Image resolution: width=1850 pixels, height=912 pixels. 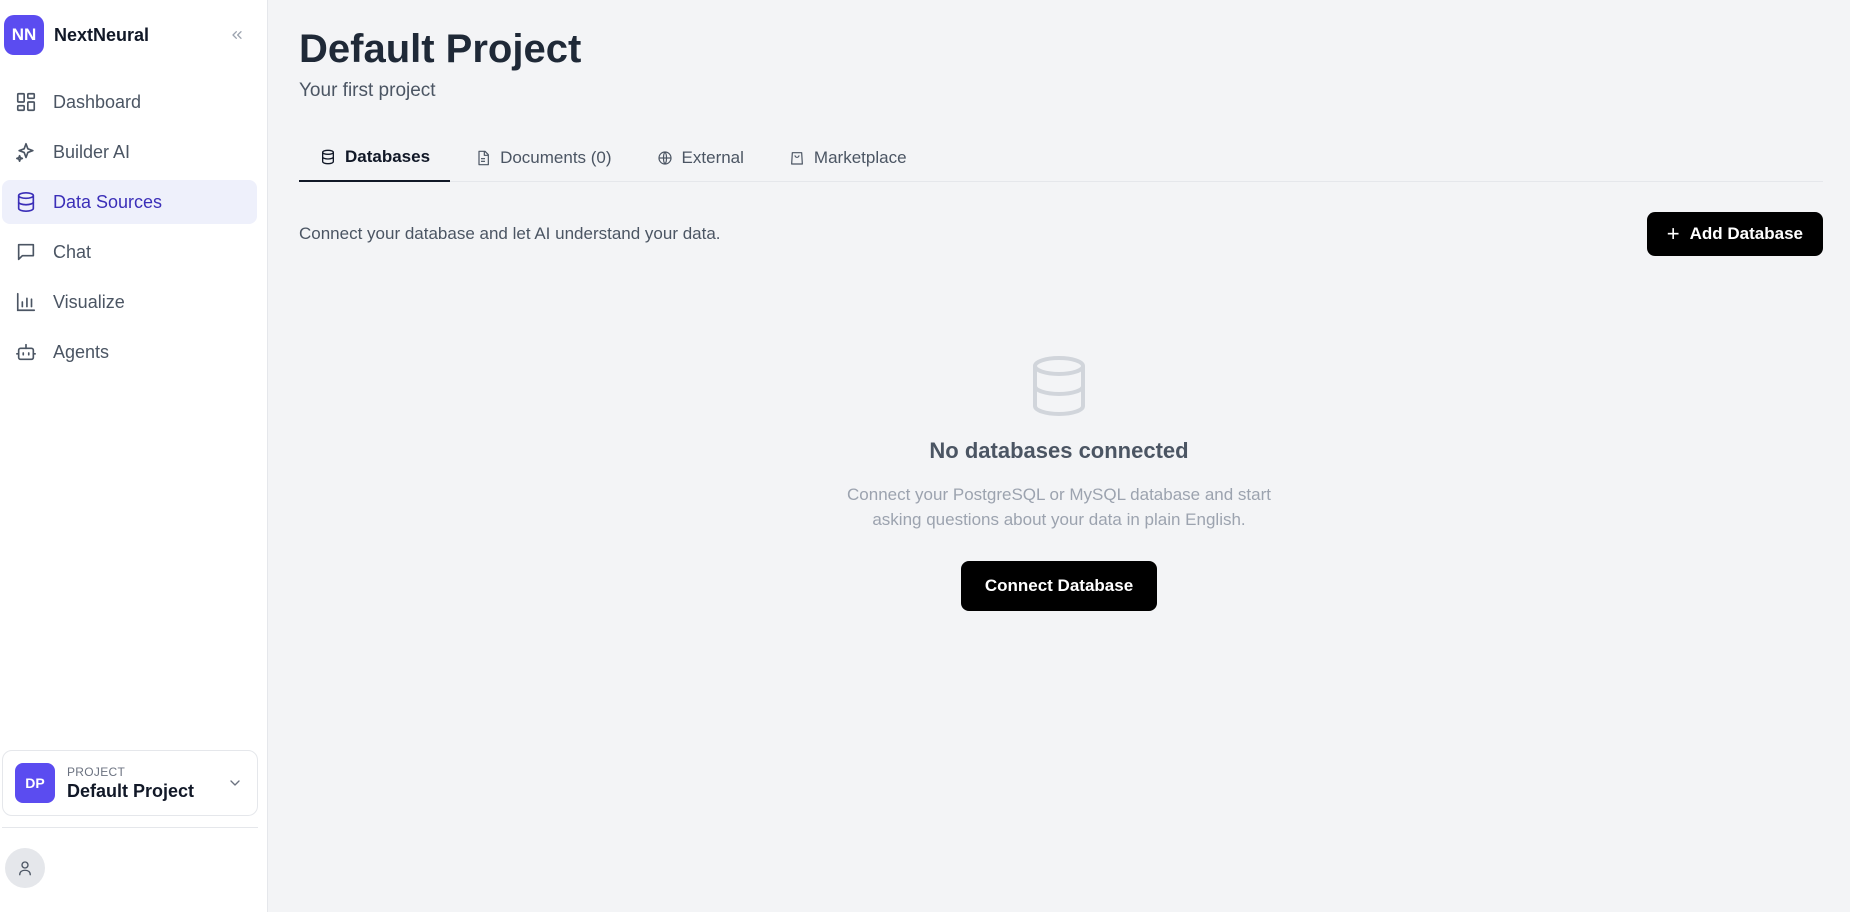 I want to click on tab-label: Databases, so click(x=388, y=156).